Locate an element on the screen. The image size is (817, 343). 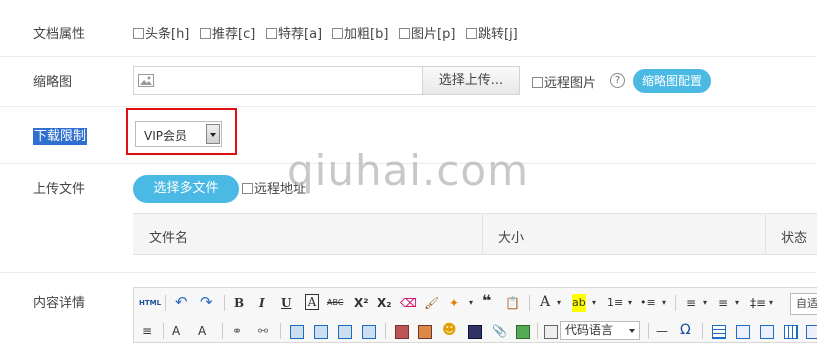
insert-code-icon is located at coordinates (551, 332).